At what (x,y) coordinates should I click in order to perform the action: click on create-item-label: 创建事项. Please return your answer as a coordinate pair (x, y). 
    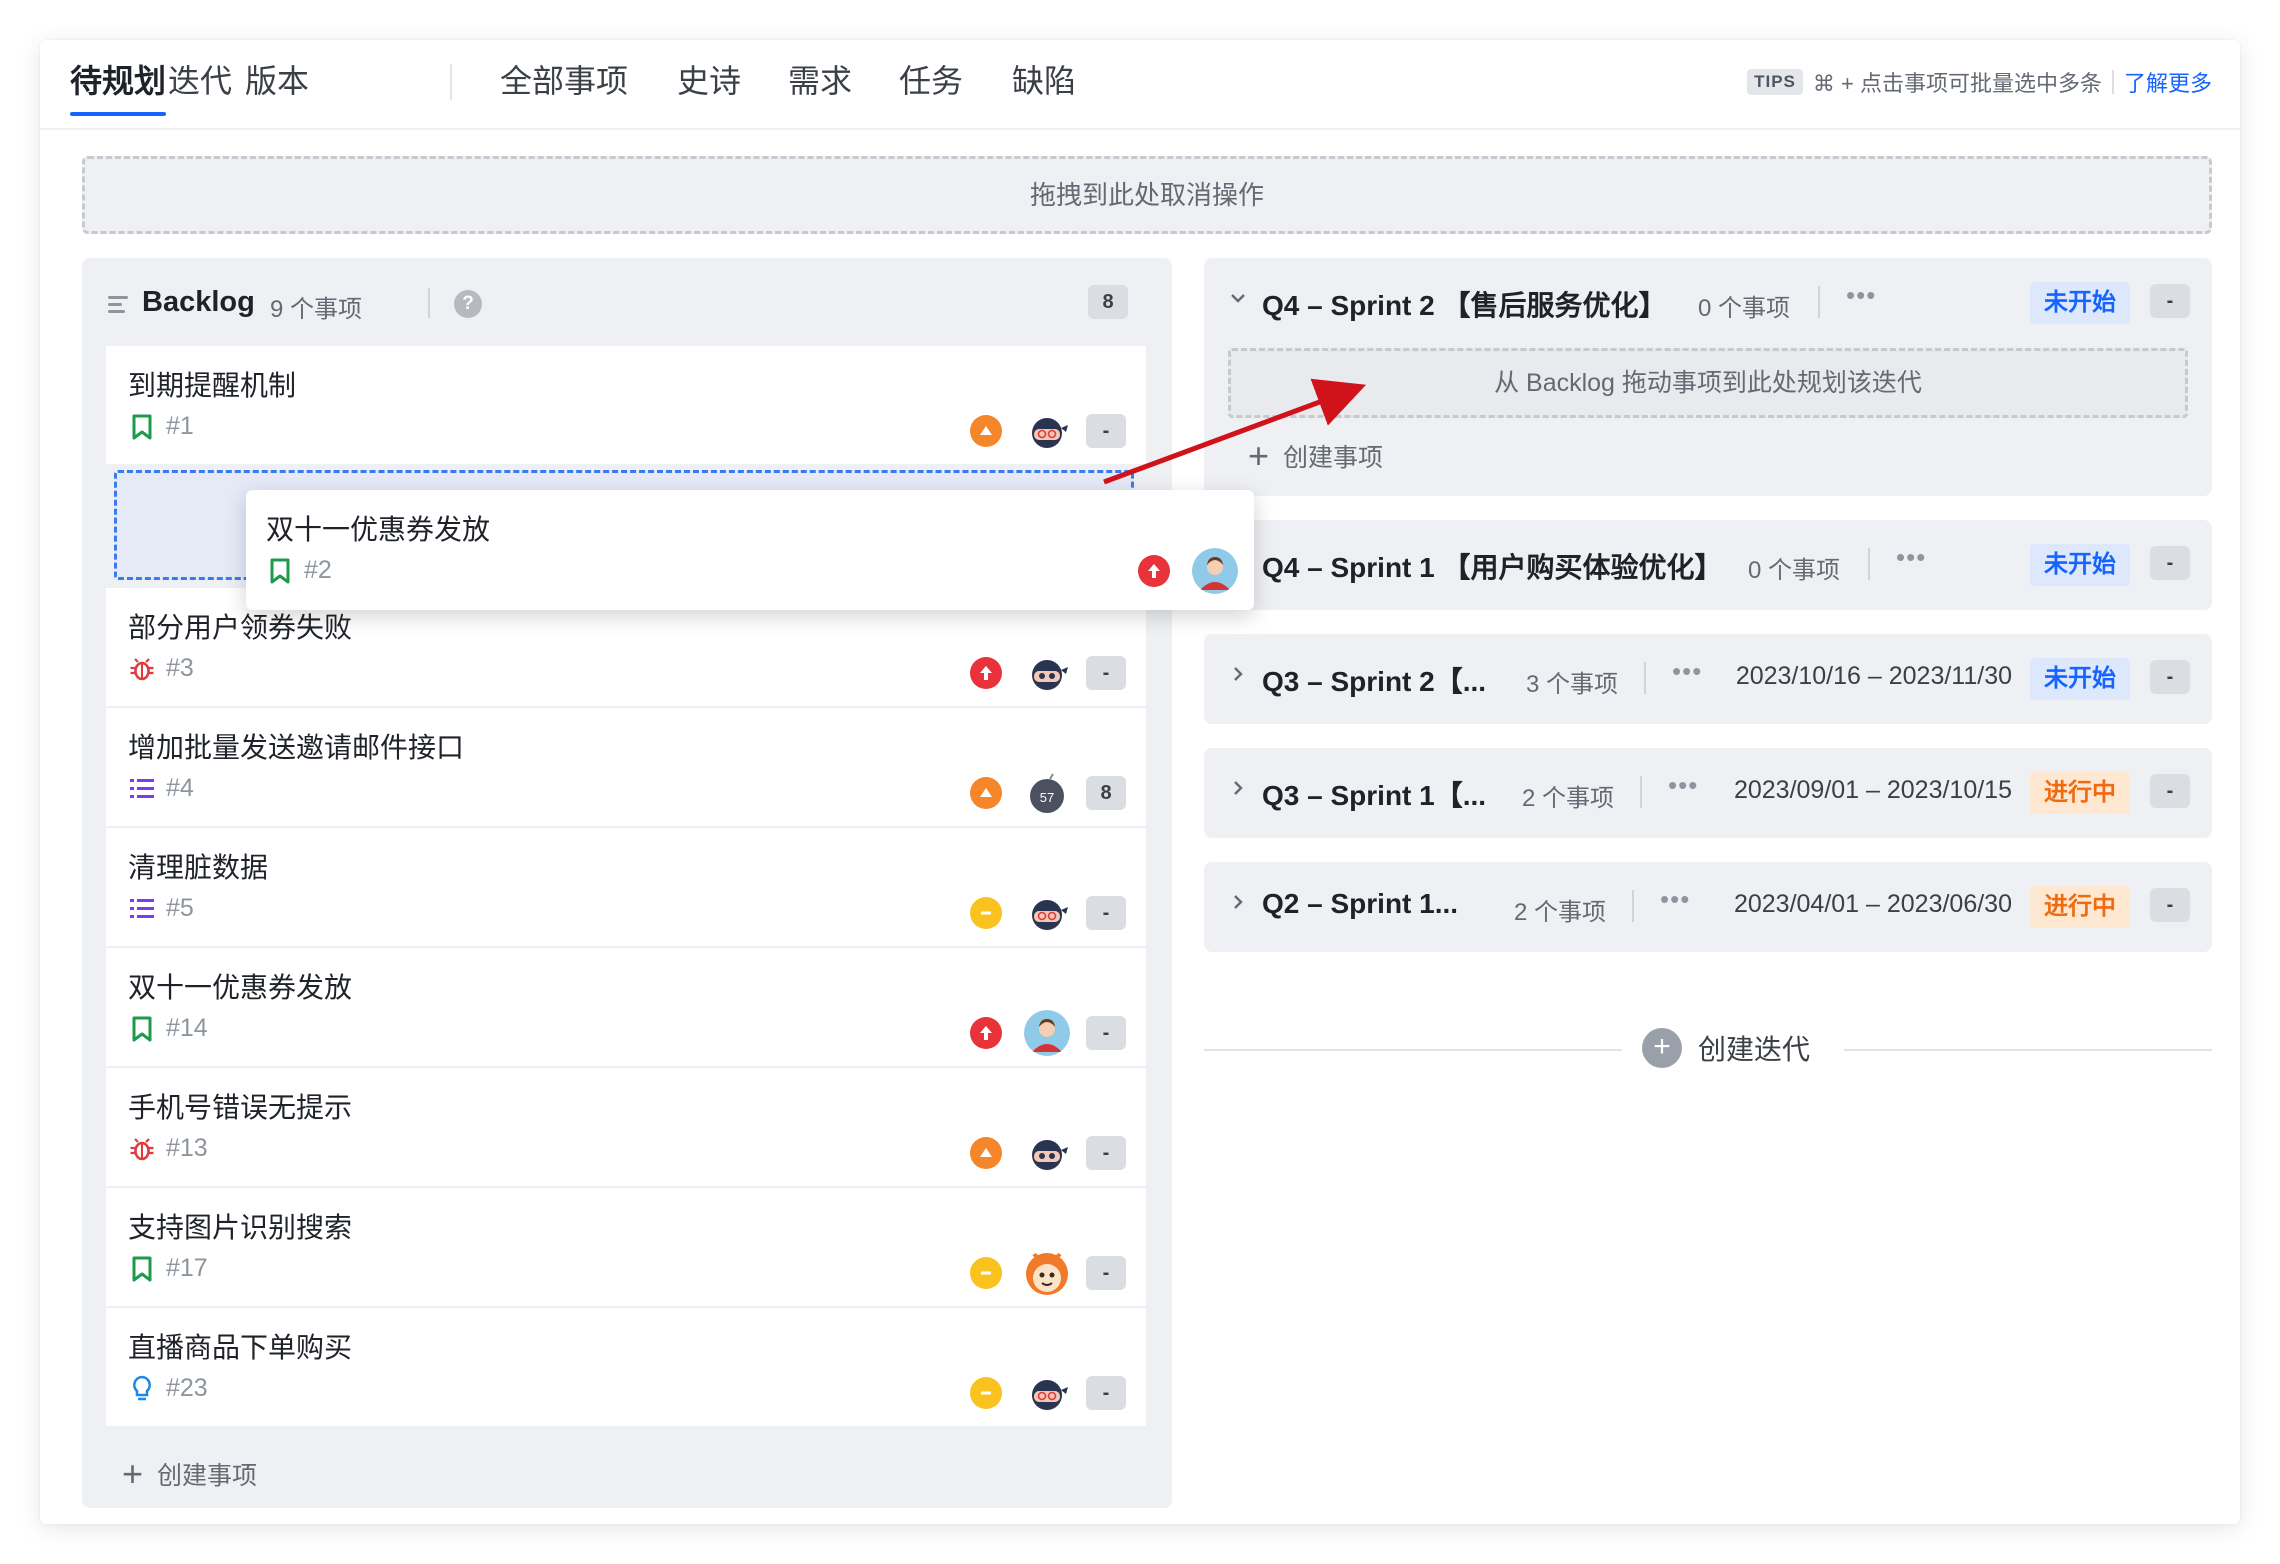
    Looking at the image, I should click on (1333, 458).